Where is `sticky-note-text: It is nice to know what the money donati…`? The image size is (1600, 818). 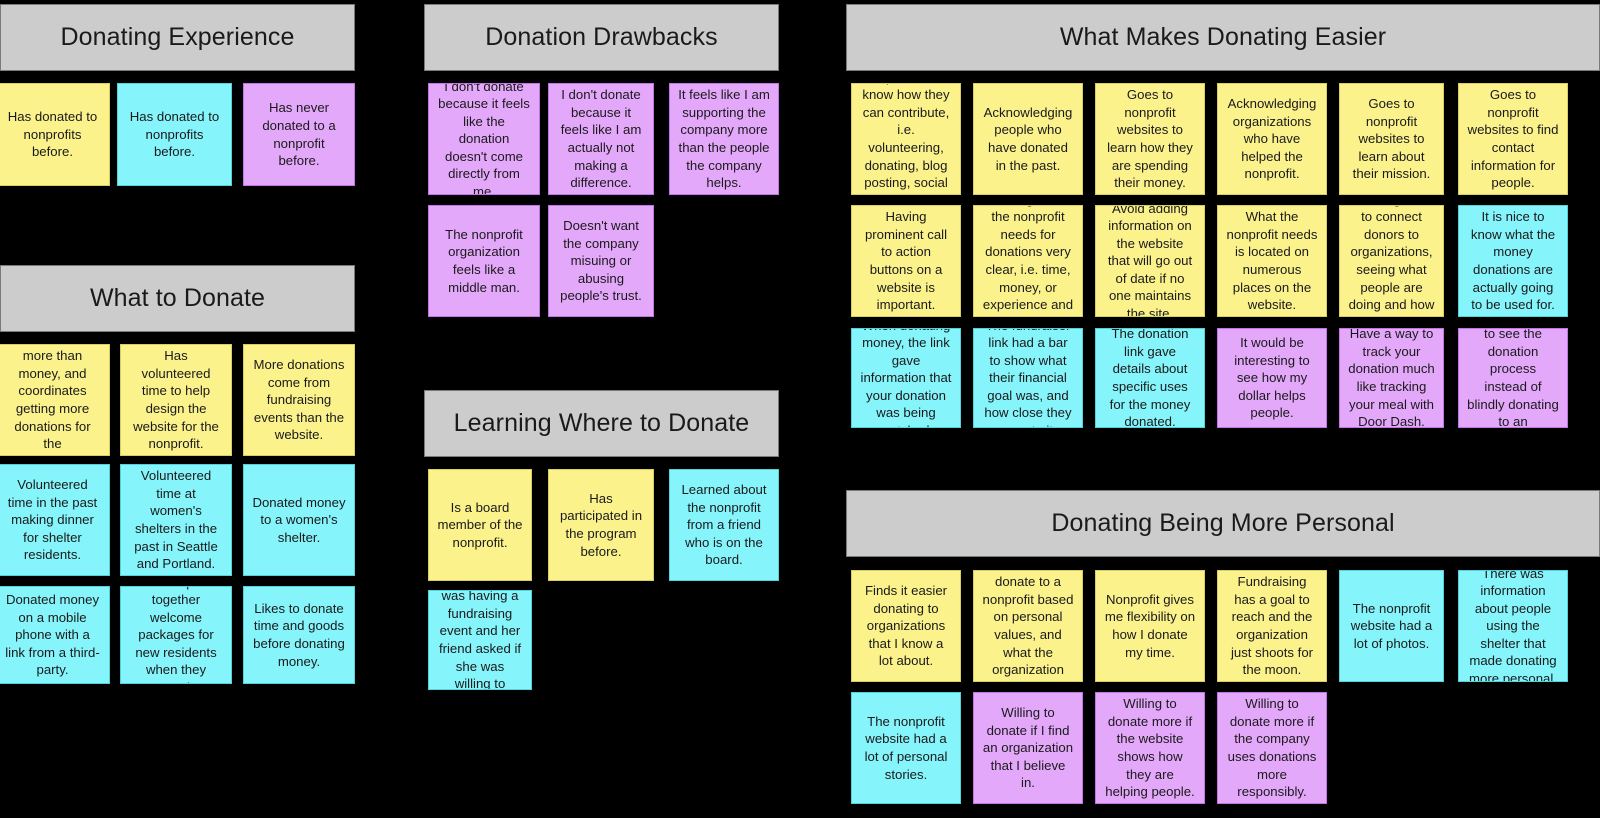 sticky-note-text: It is nice to know what the money donati… is located at coordinates (1513, 261).